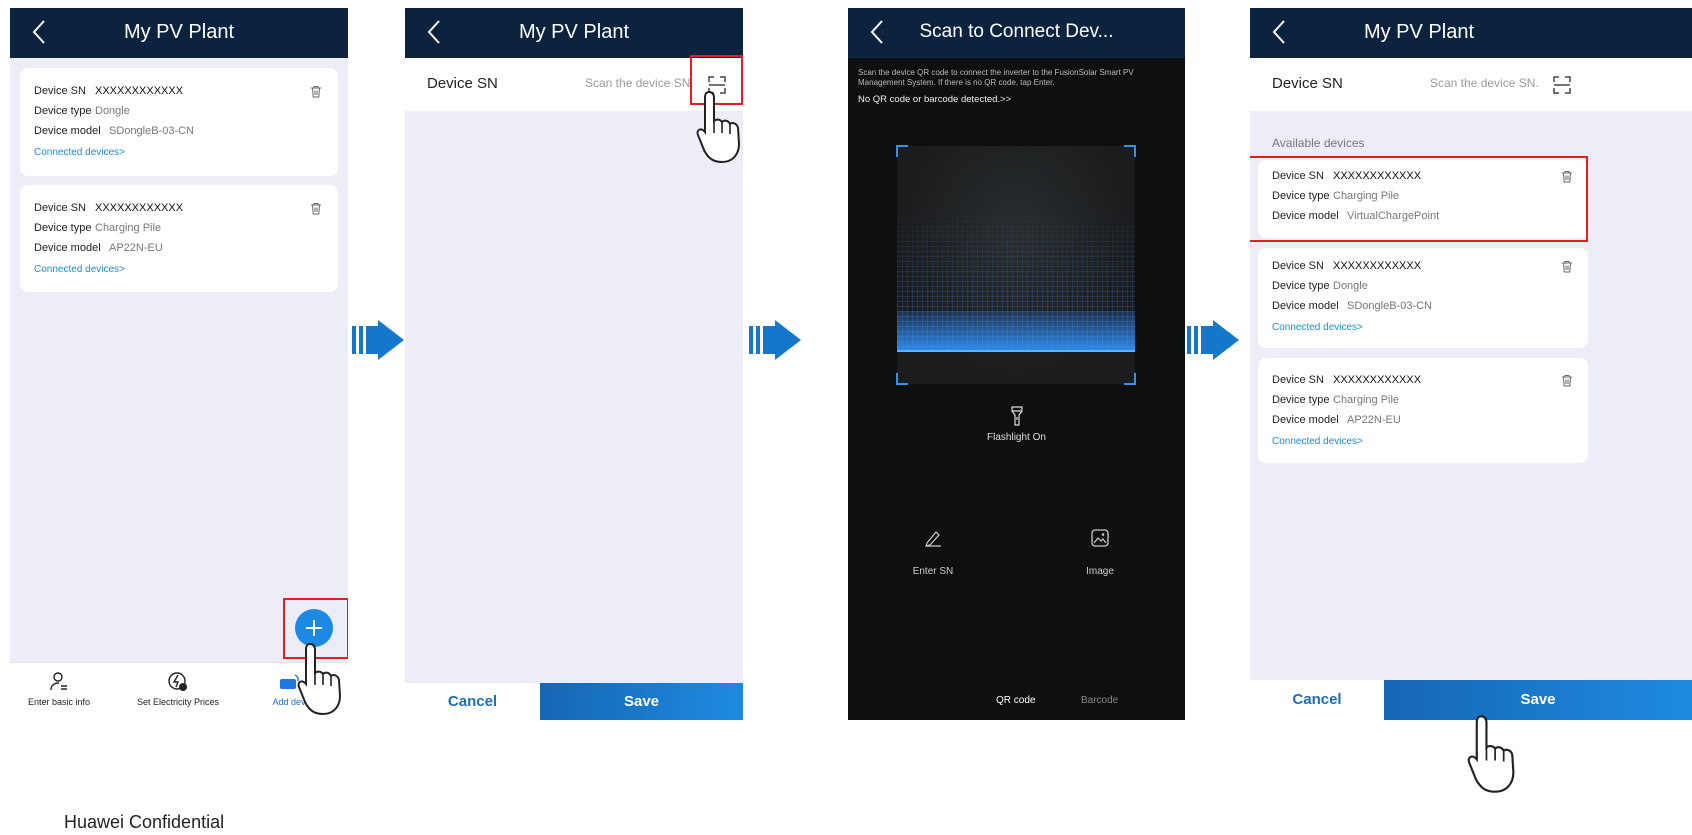  I want to click on nav-label: Set Electricity Prices, so click(178, 702).